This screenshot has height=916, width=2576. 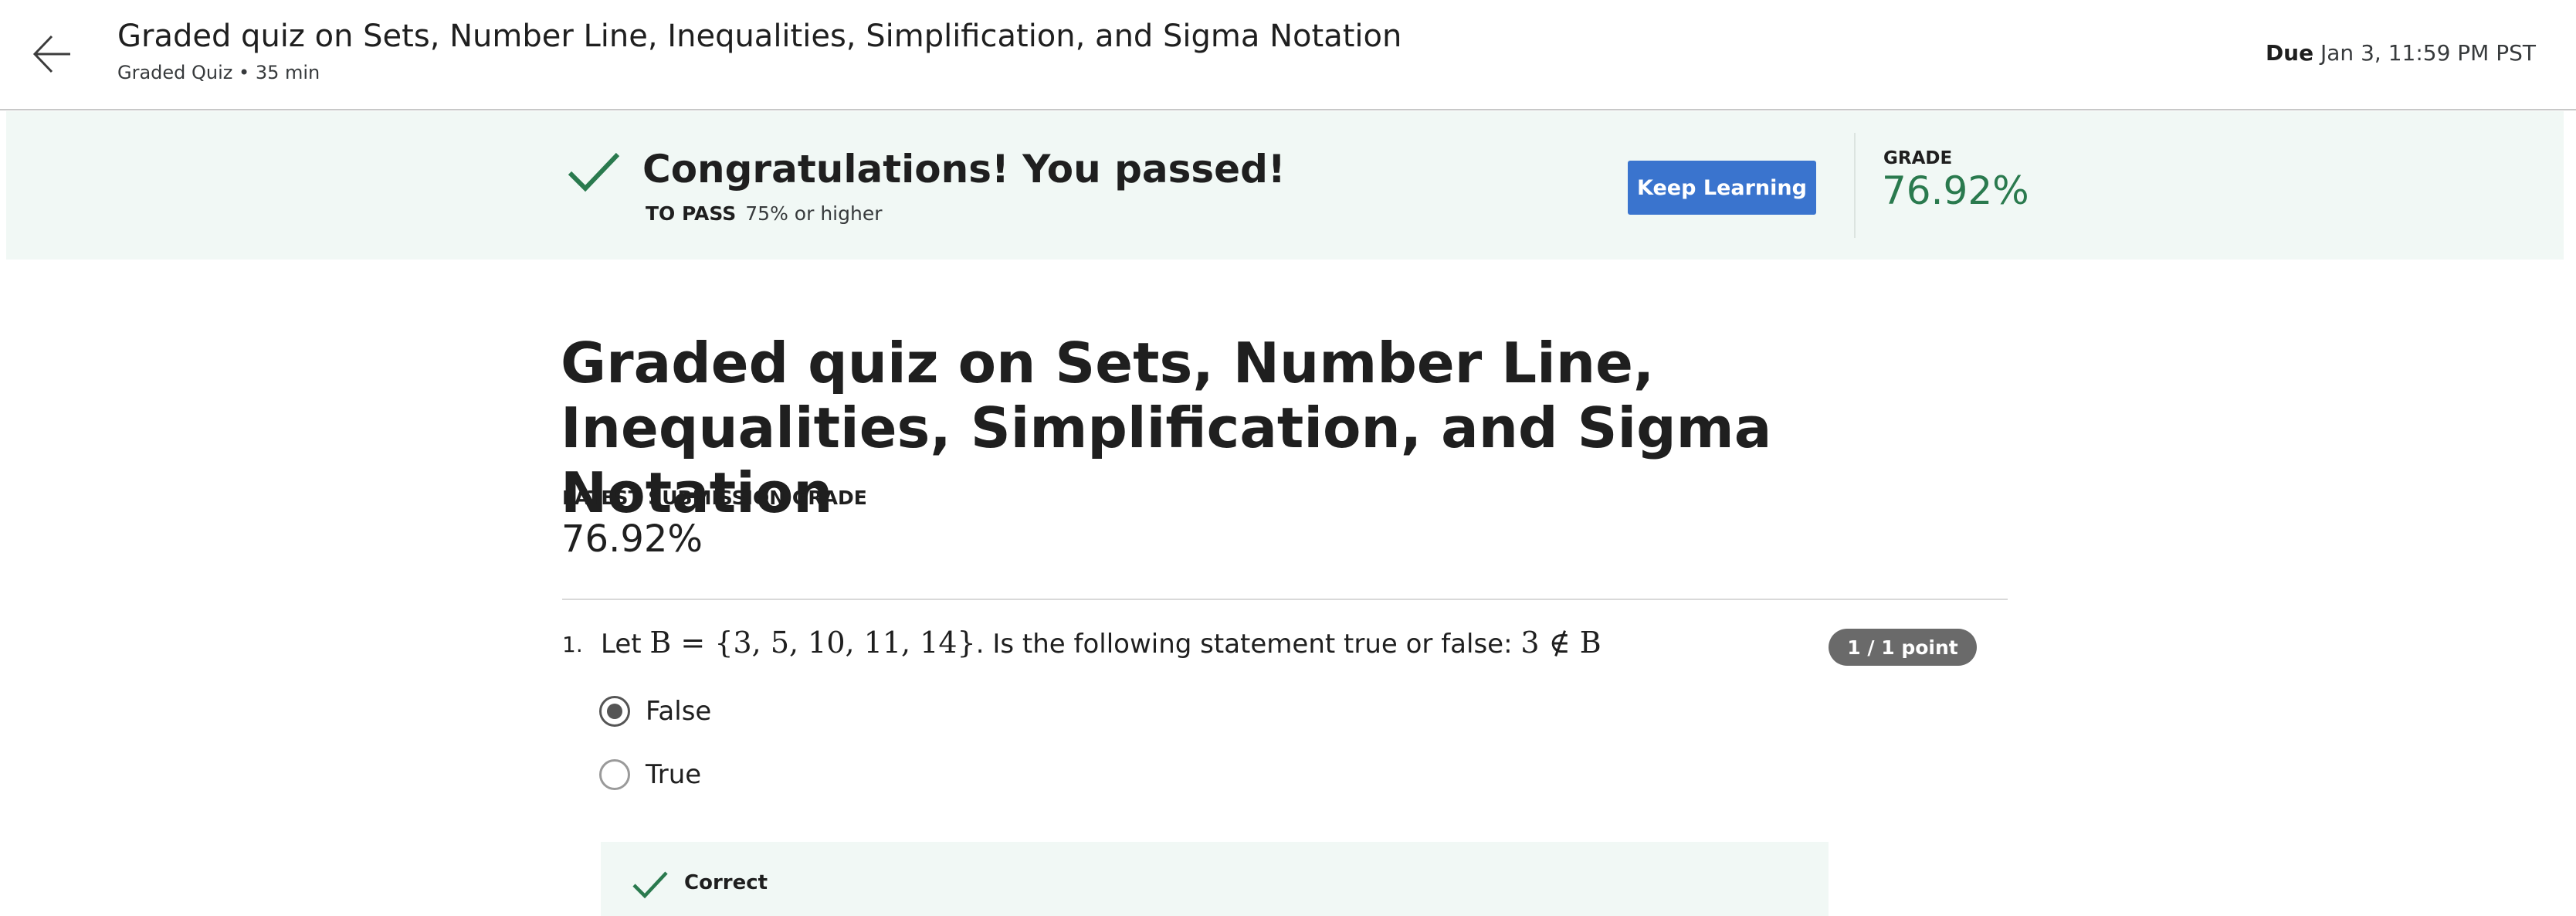 I want to click on due-date: Due Jan 3, 11:59 PM PST, so click(x=2401, y=53).